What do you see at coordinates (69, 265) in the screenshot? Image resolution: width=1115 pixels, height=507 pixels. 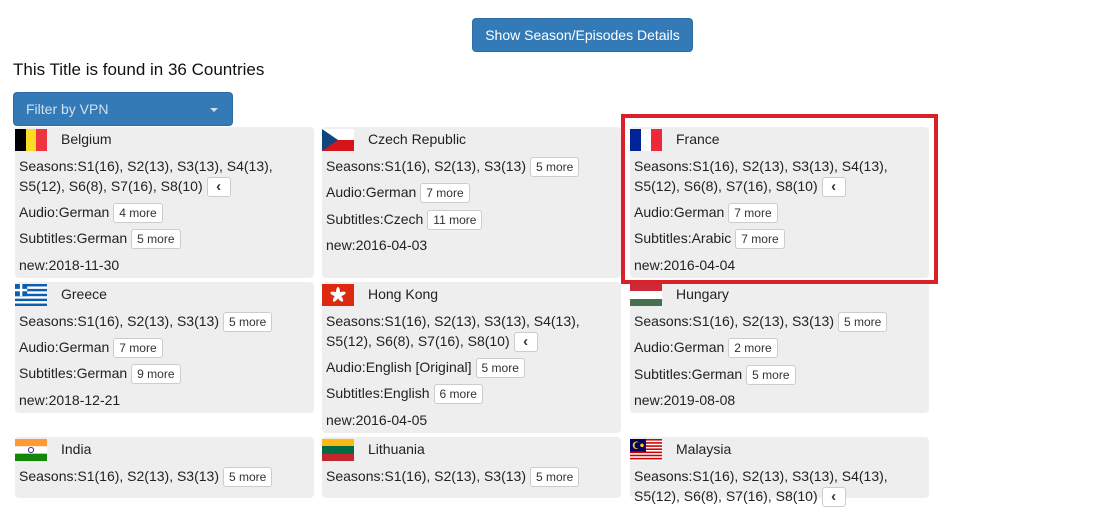 I see `new-date: new:2018-11-30` at bounding box center [69, 265].